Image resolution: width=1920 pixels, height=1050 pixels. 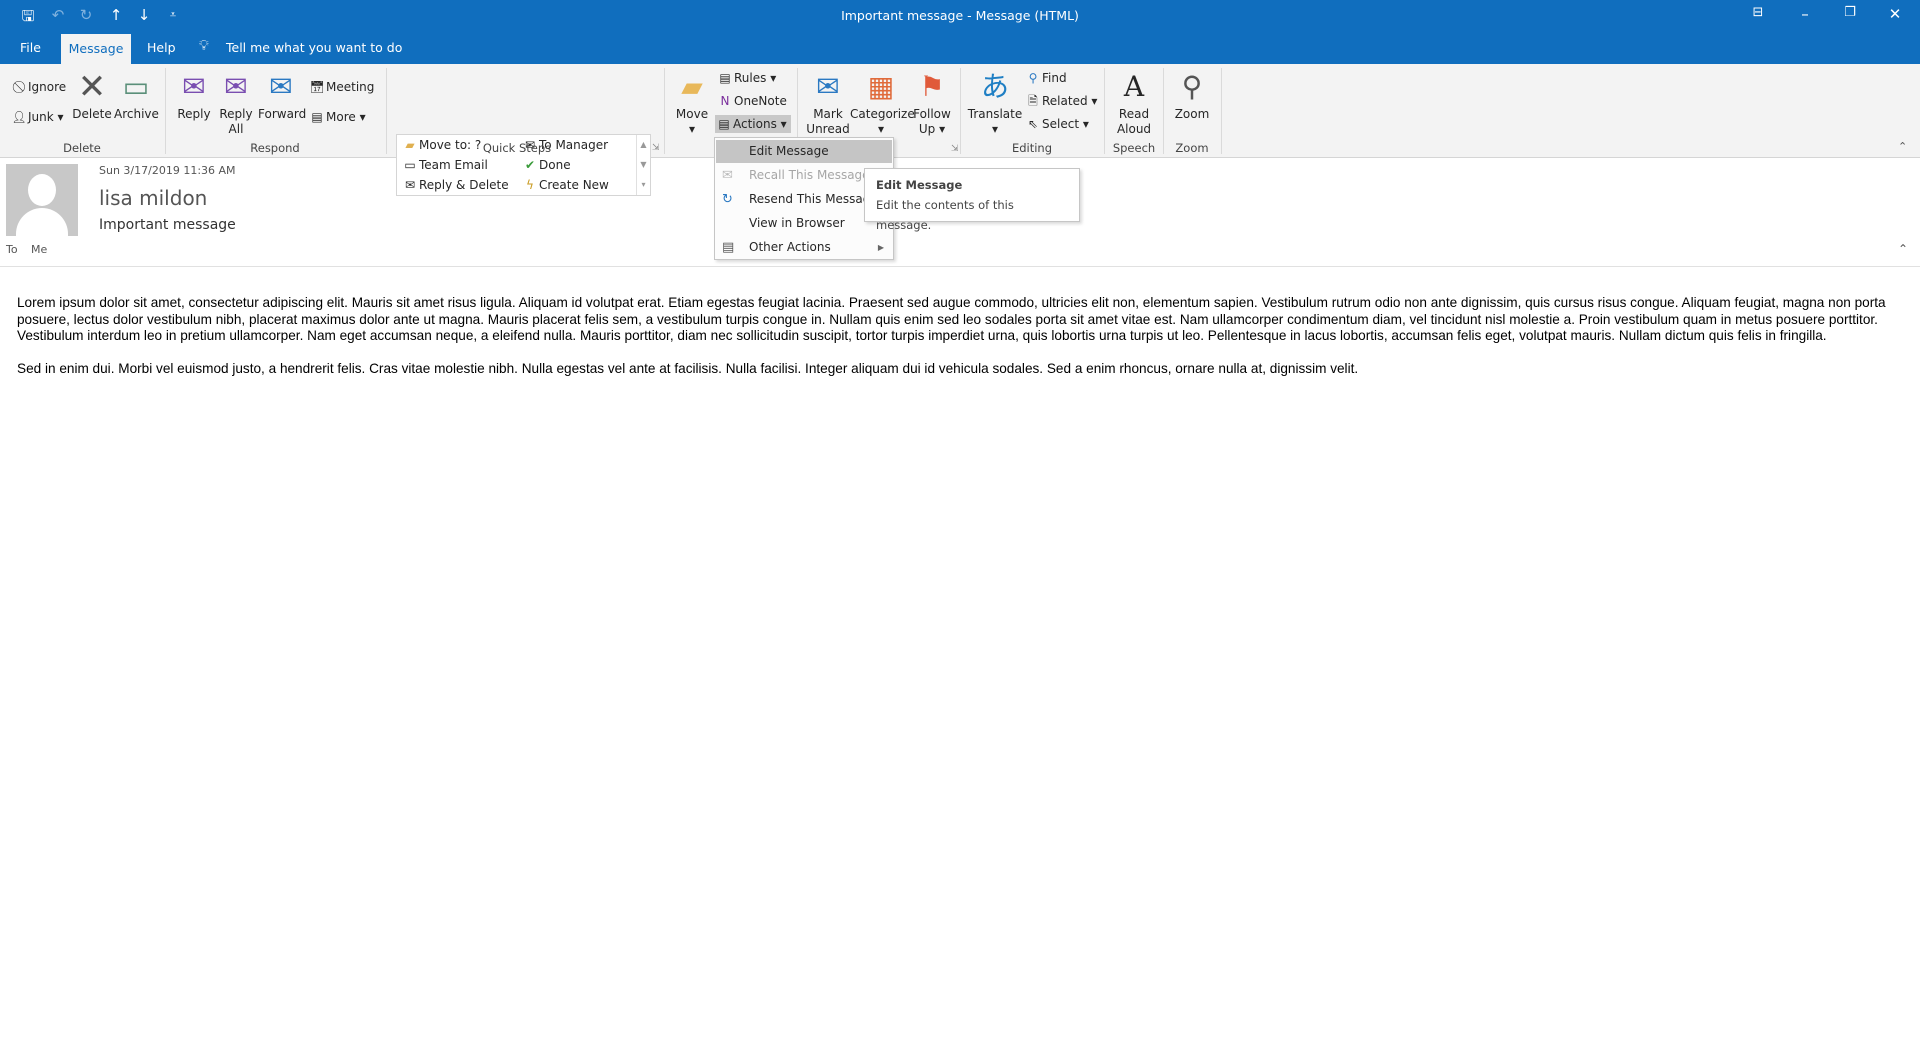 I want to click on tab-help: Help, so click(x=161, y=47).